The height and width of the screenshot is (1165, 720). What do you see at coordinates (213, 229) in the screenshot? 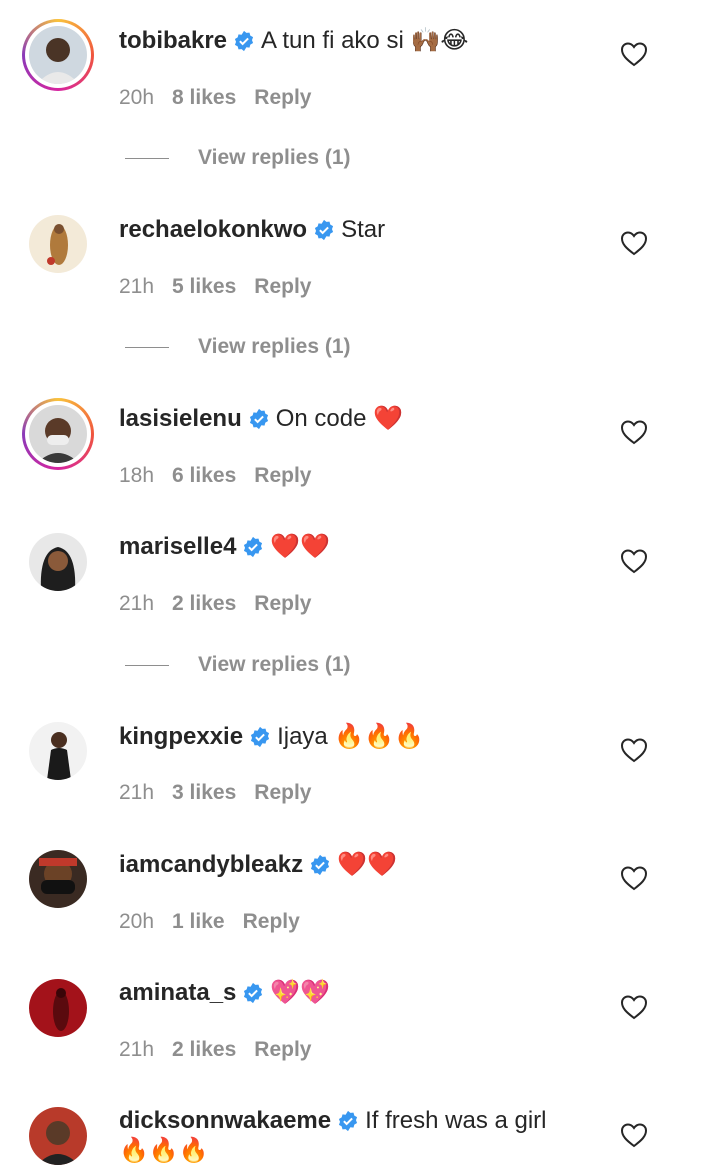
I see `username-link: rechaelokonkwo` at bounding box center [213, 229].